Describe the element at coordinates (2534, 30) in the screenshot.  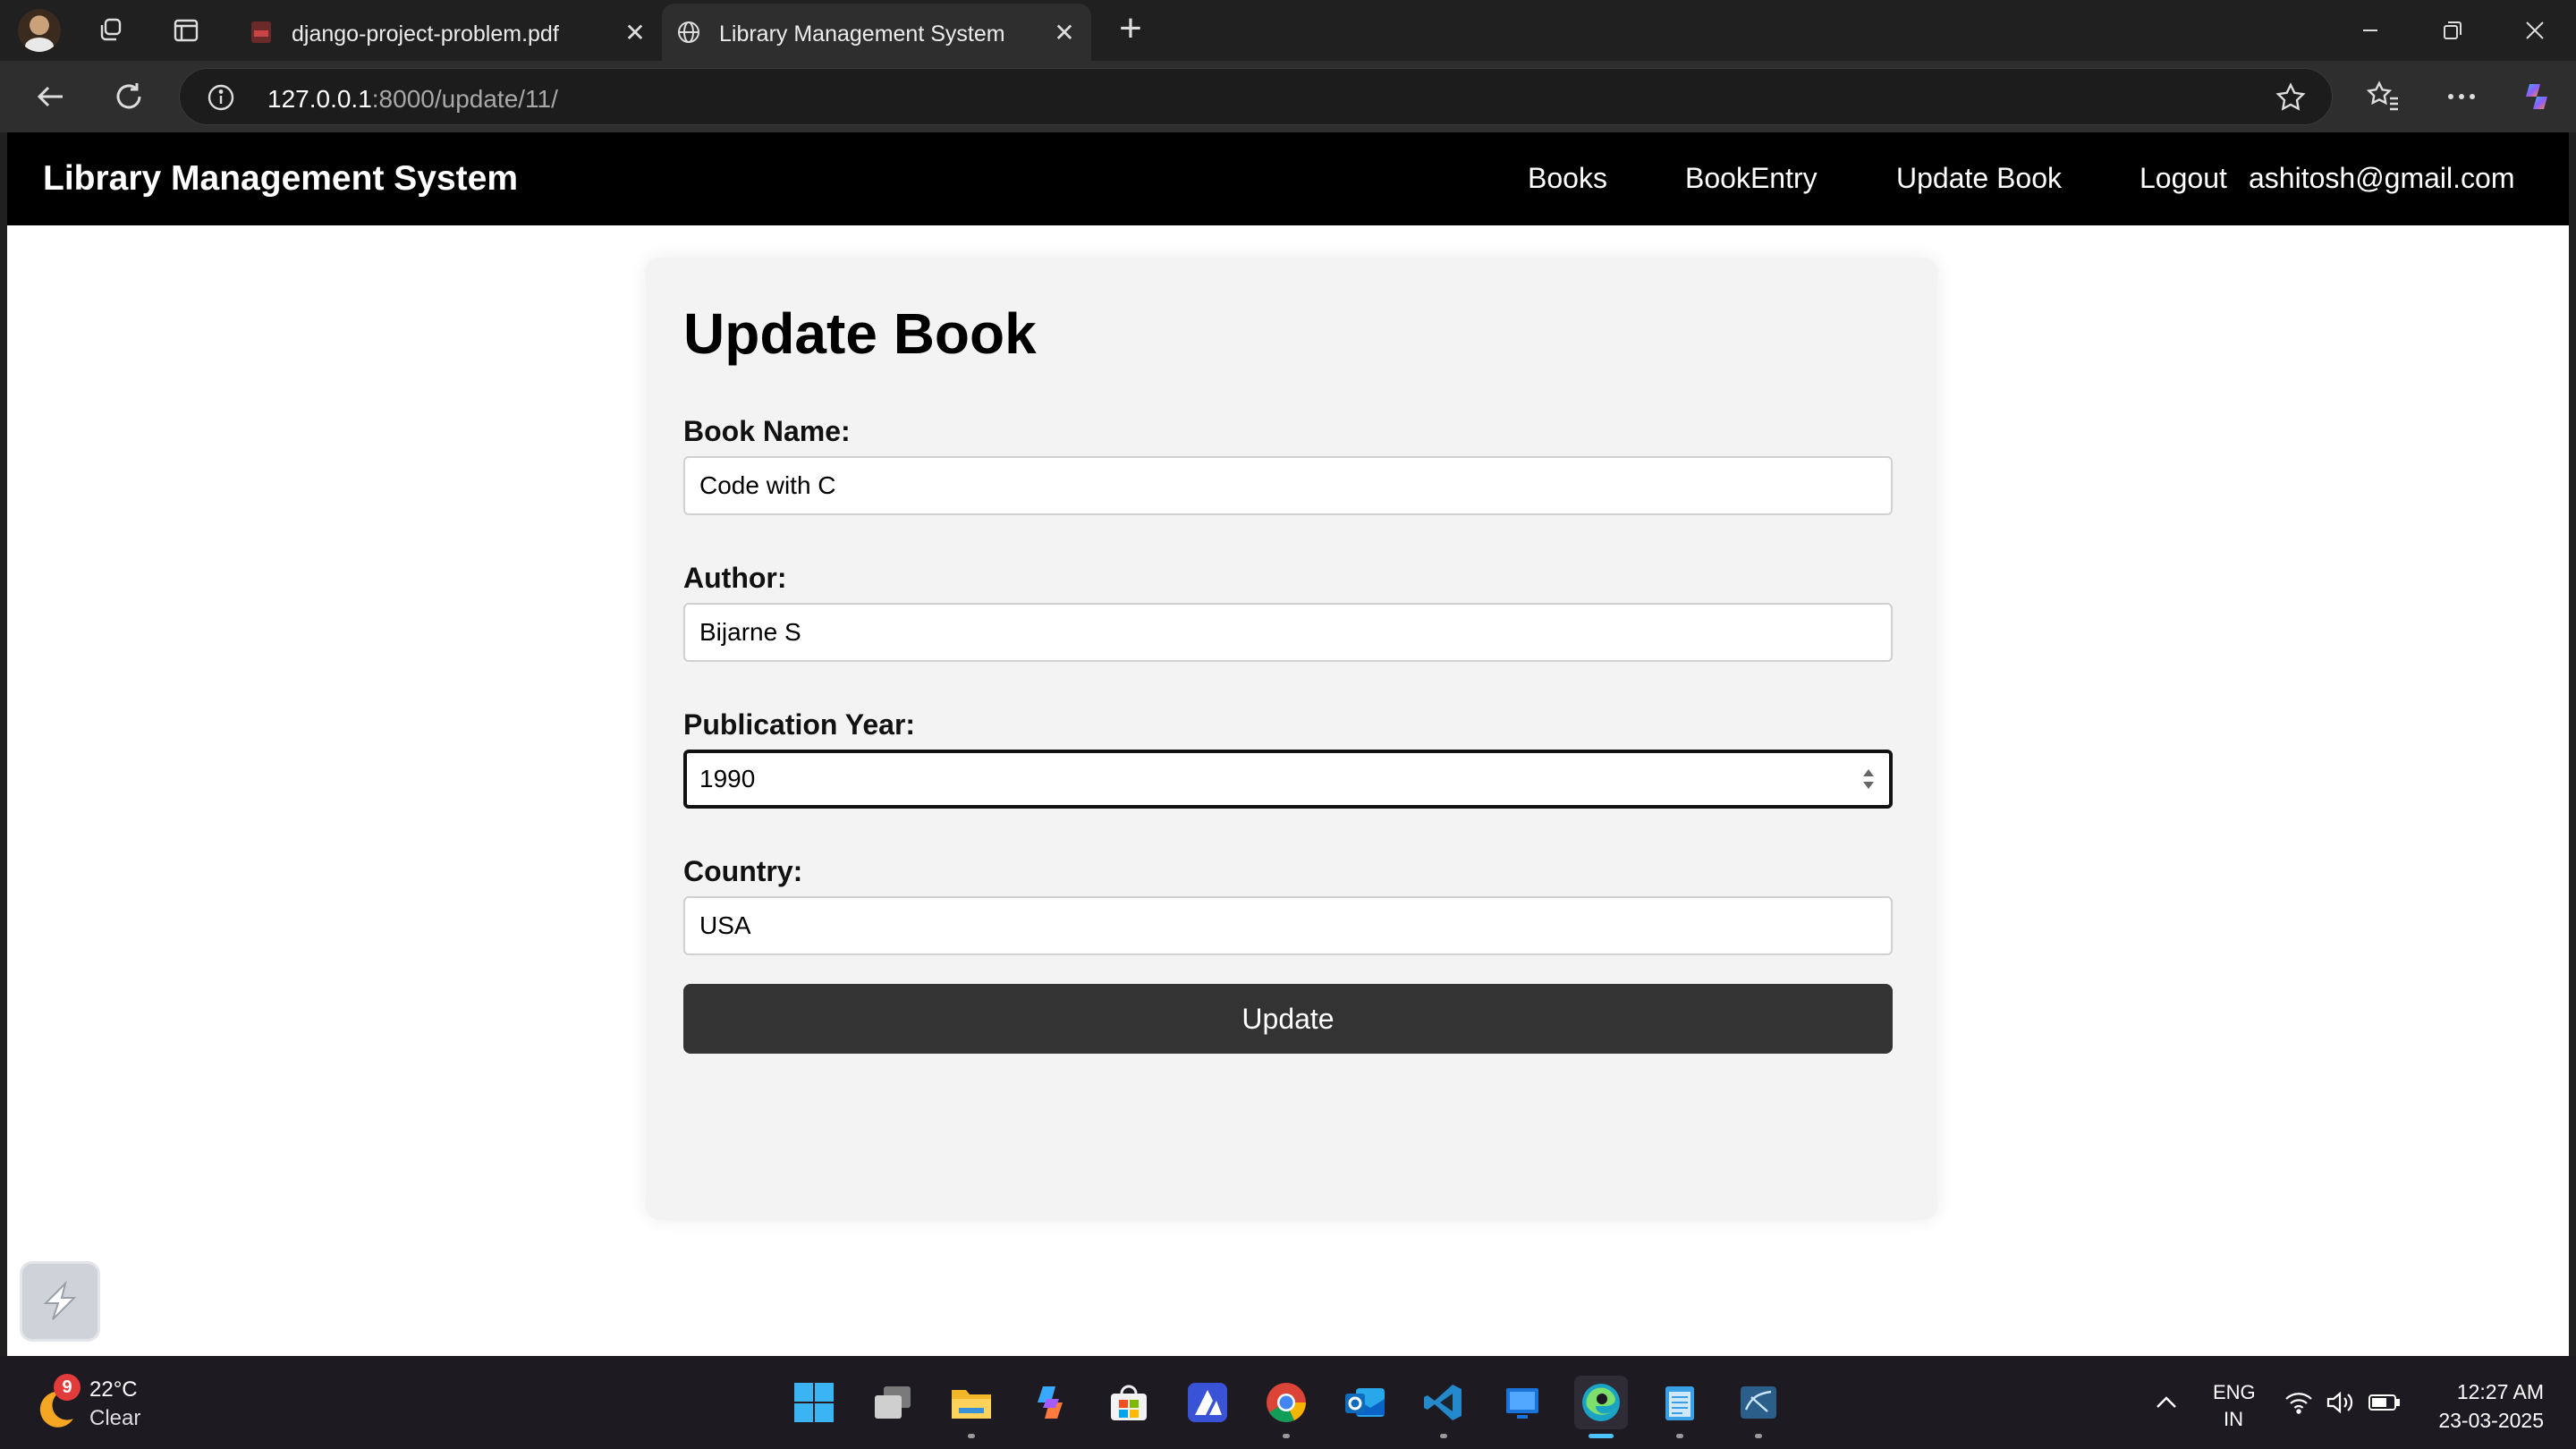
I see `close-window-icon` at that location.